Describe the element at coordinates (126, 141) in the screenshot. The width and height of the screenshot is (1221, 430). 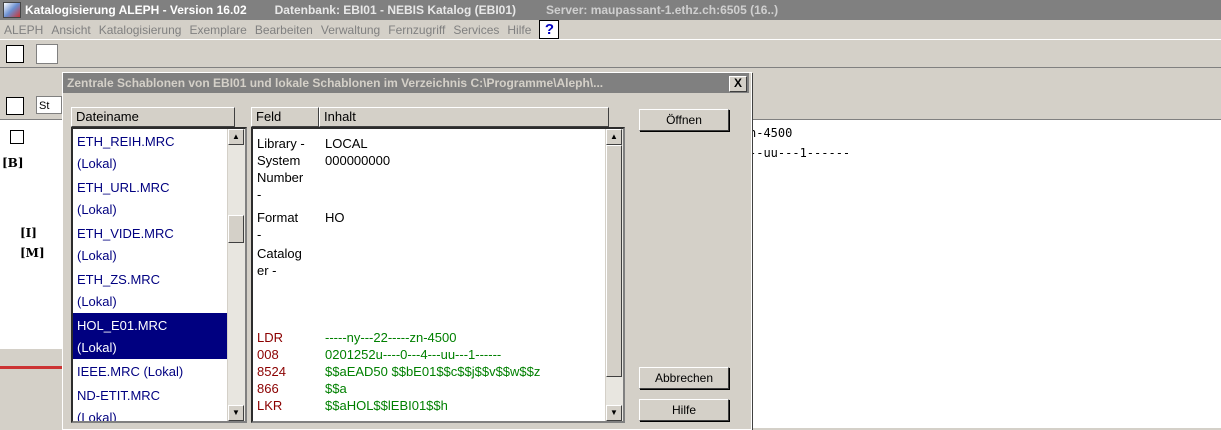
I see `file-name: ETH_REIH.MRC` at that location.